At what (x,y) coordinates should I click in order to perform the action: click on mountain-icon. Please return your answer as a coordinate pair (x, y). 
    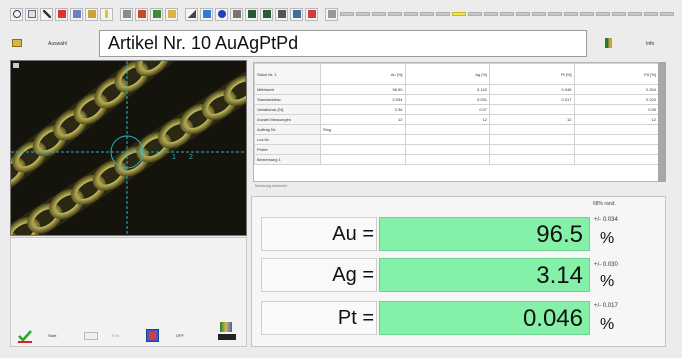
    Looking at the image, I should click on (191, 14).